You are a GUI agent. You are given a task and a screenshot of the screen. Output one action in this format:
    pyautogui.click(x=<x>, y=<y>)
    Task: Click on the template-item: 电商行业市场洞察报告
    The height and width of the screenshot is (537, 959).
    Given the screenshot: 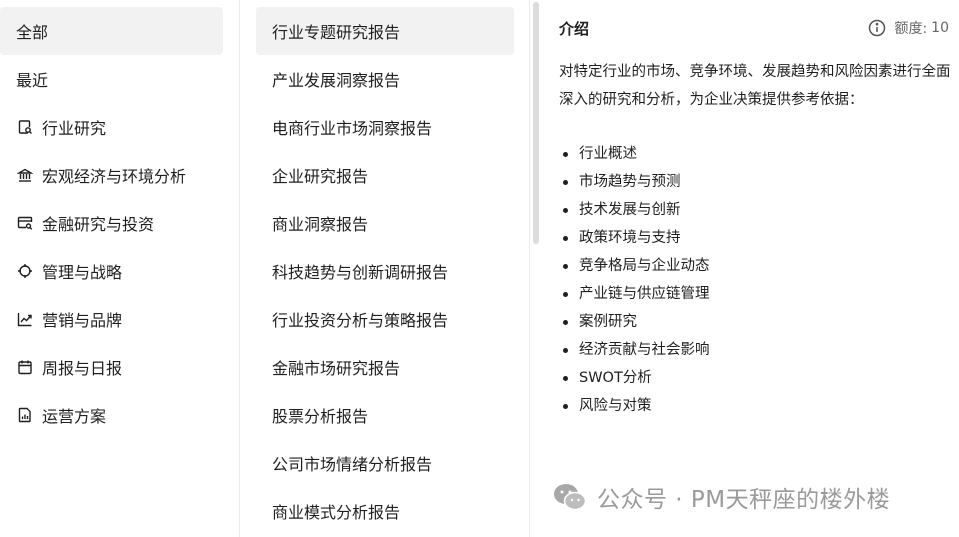 What is the action you would take?
    pyautogui.click(x=385, y=127)
    